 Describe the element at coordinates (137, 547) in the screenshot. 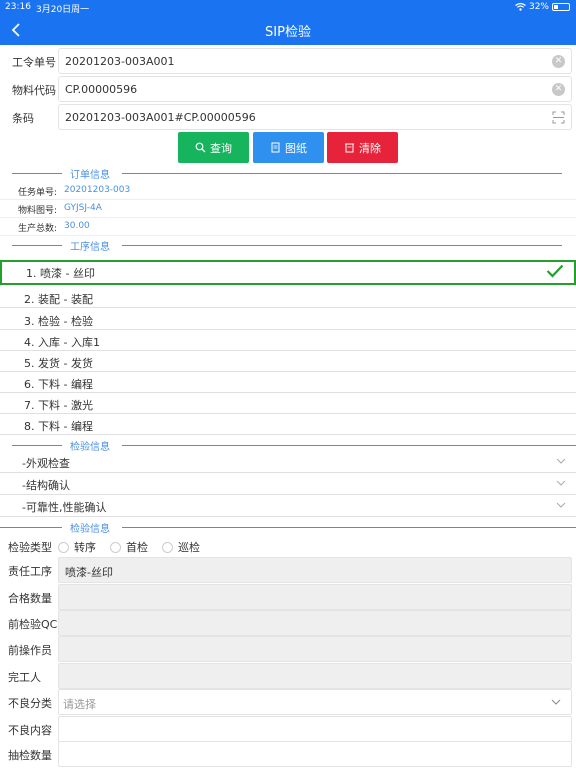

I see `radio-first-inspection-label: 首检` at that location.